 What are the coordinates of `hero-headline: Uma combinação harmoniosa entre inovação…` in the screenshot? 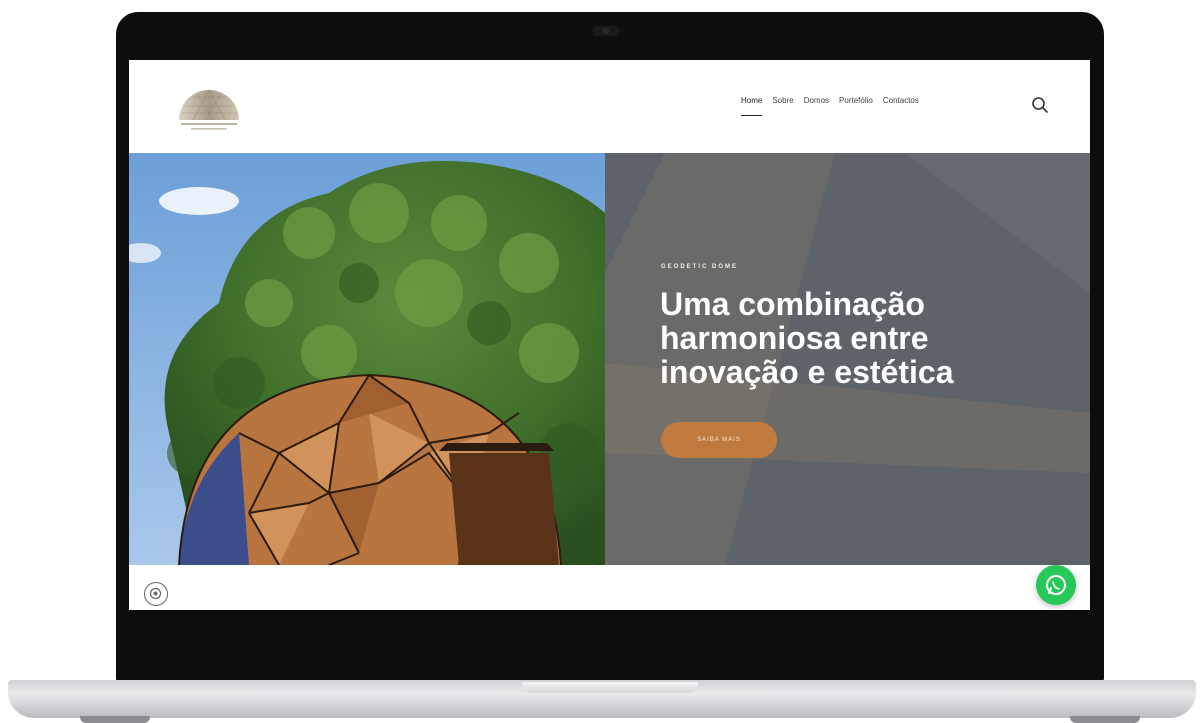 It's located at (807, 338).